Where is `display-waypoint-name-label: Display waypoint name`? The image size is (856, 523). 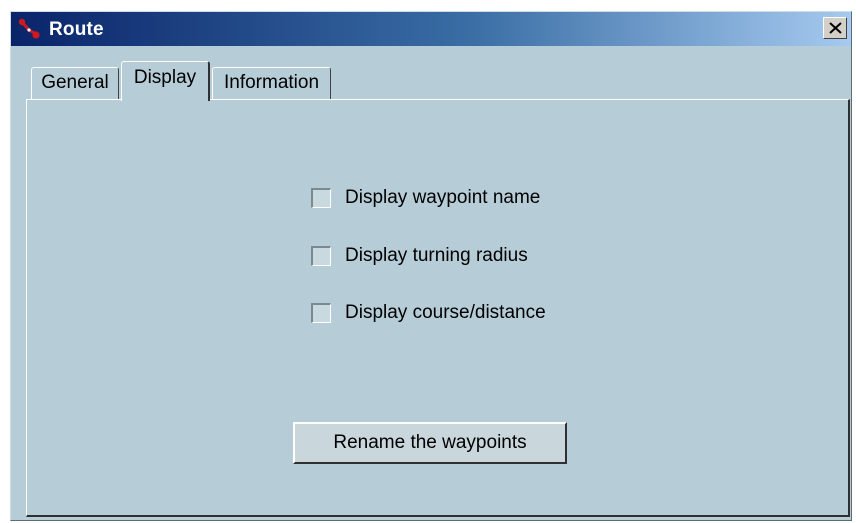 display-waypoint-name-label: Display waypoint name is located at coordinates (443, 197).